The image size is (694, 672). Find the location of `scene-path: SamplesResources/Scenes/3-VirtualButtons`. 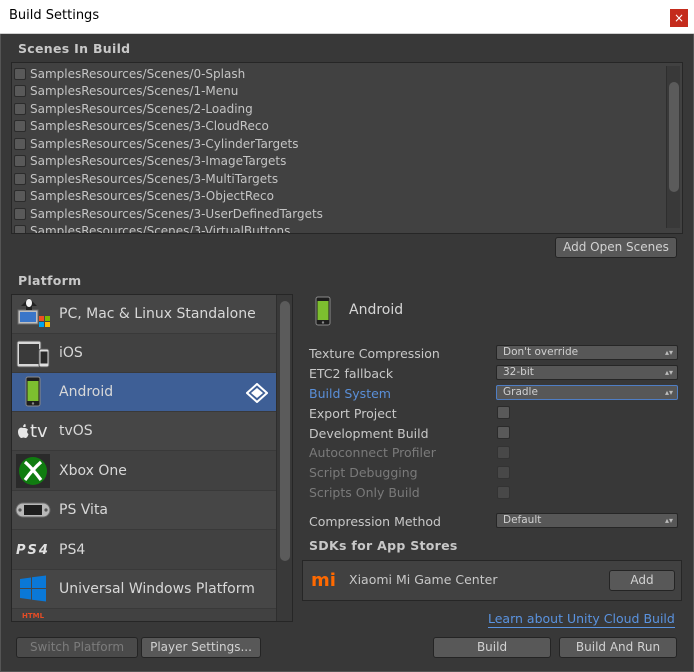

scene-path: SamplesResources/Scenes/3-VirtualButtons is located at coordinates (160, 228).